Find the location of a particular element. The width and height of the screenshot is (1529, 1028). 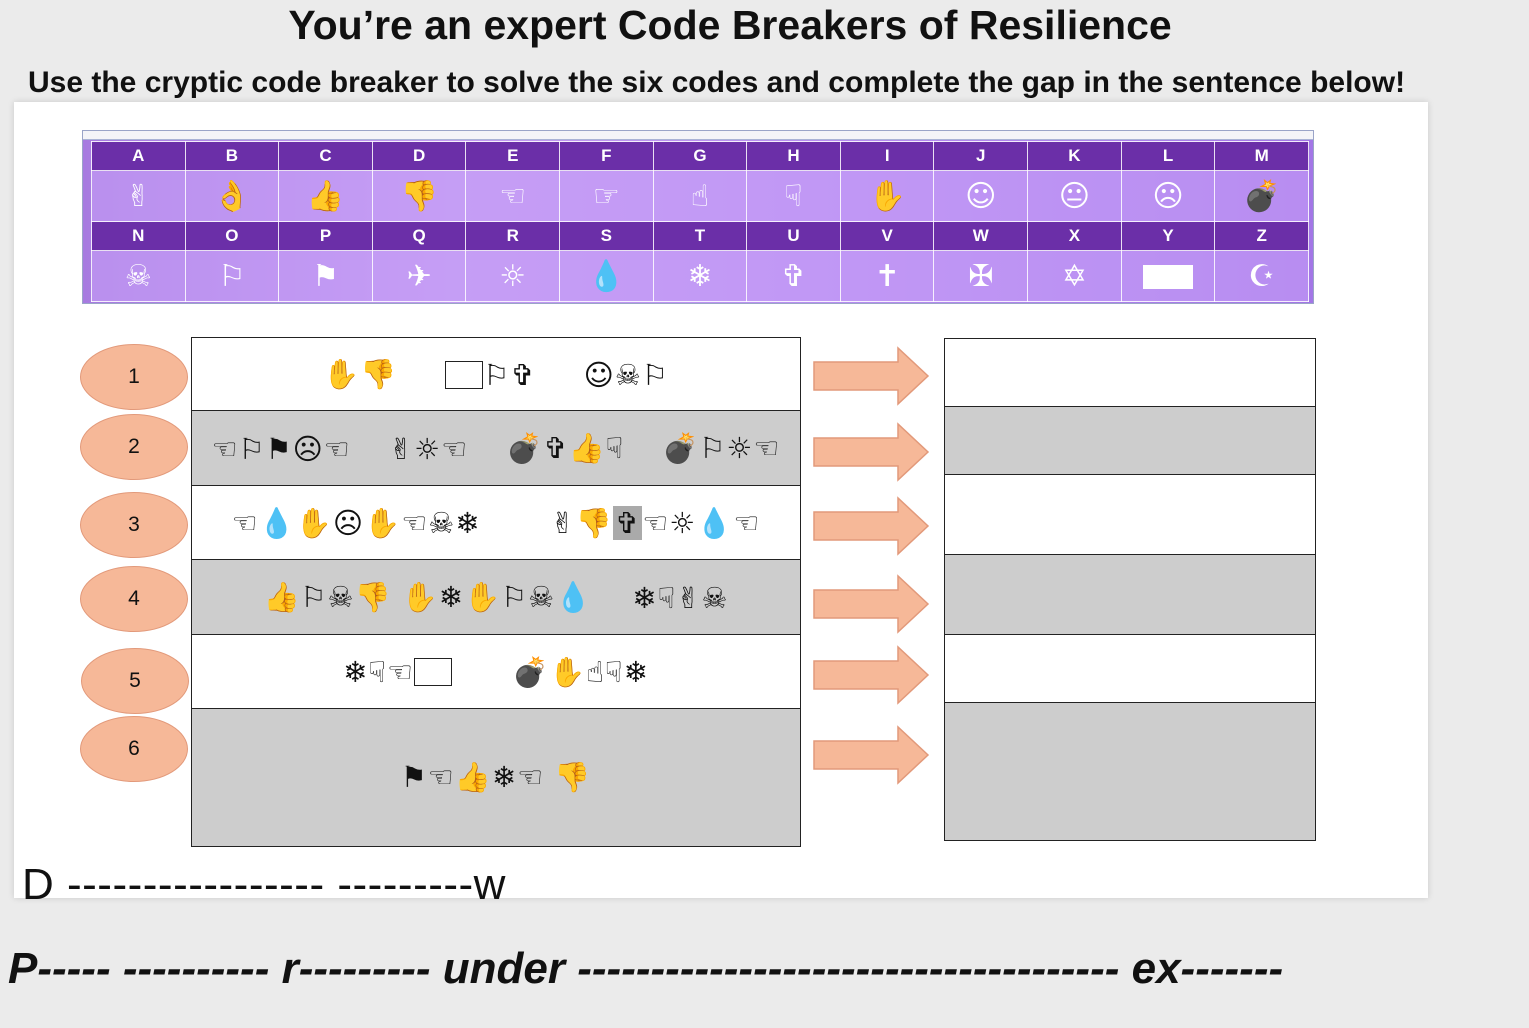

cipher-symbol: ☪ is located at coordinates (1261, 276).